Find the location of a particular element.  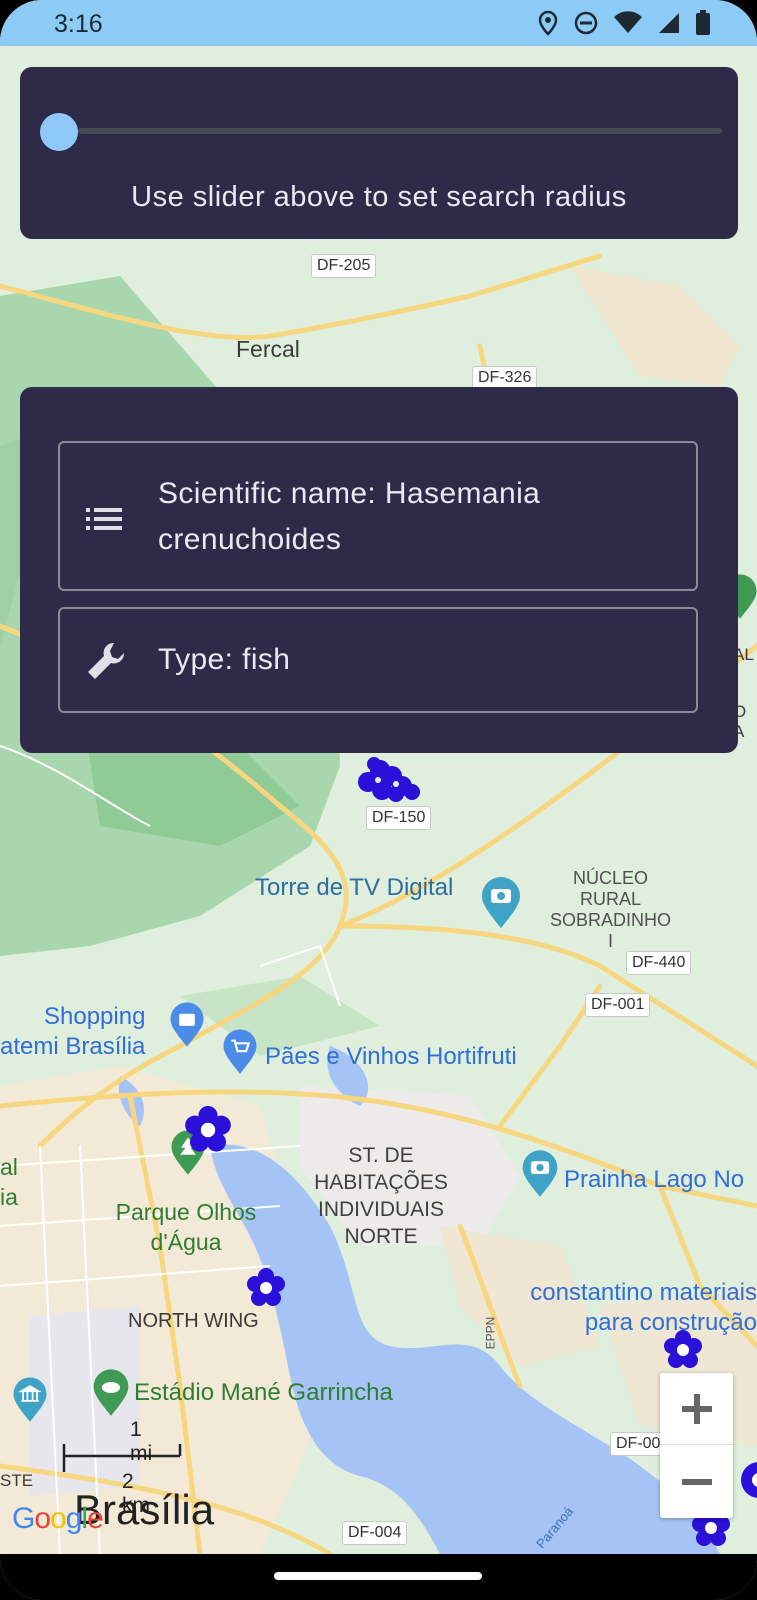

label-iguatemi: atemi Brasília is located at coordinates (73, 1046).